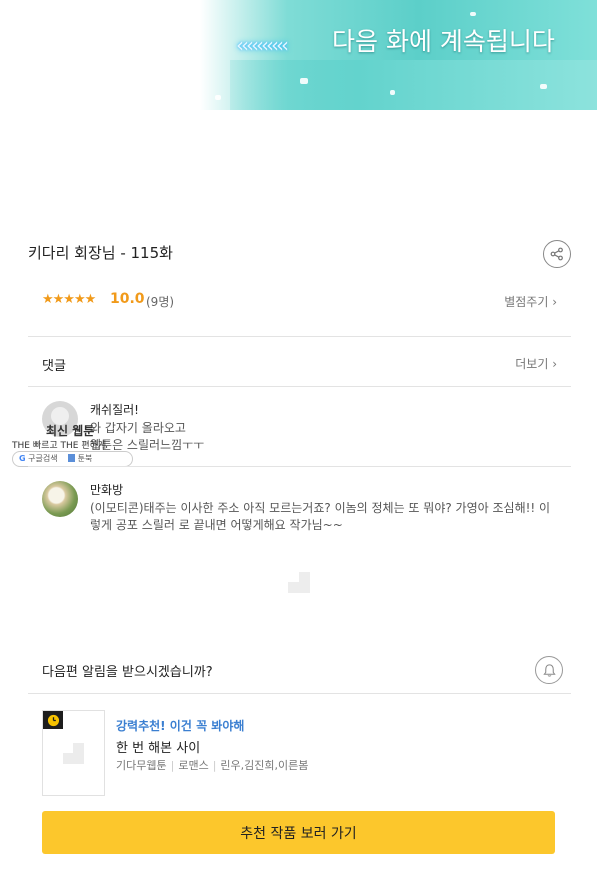 The width and height of the screenshot is (597, 895). I want to click on bell-icon, so click(549, 670).